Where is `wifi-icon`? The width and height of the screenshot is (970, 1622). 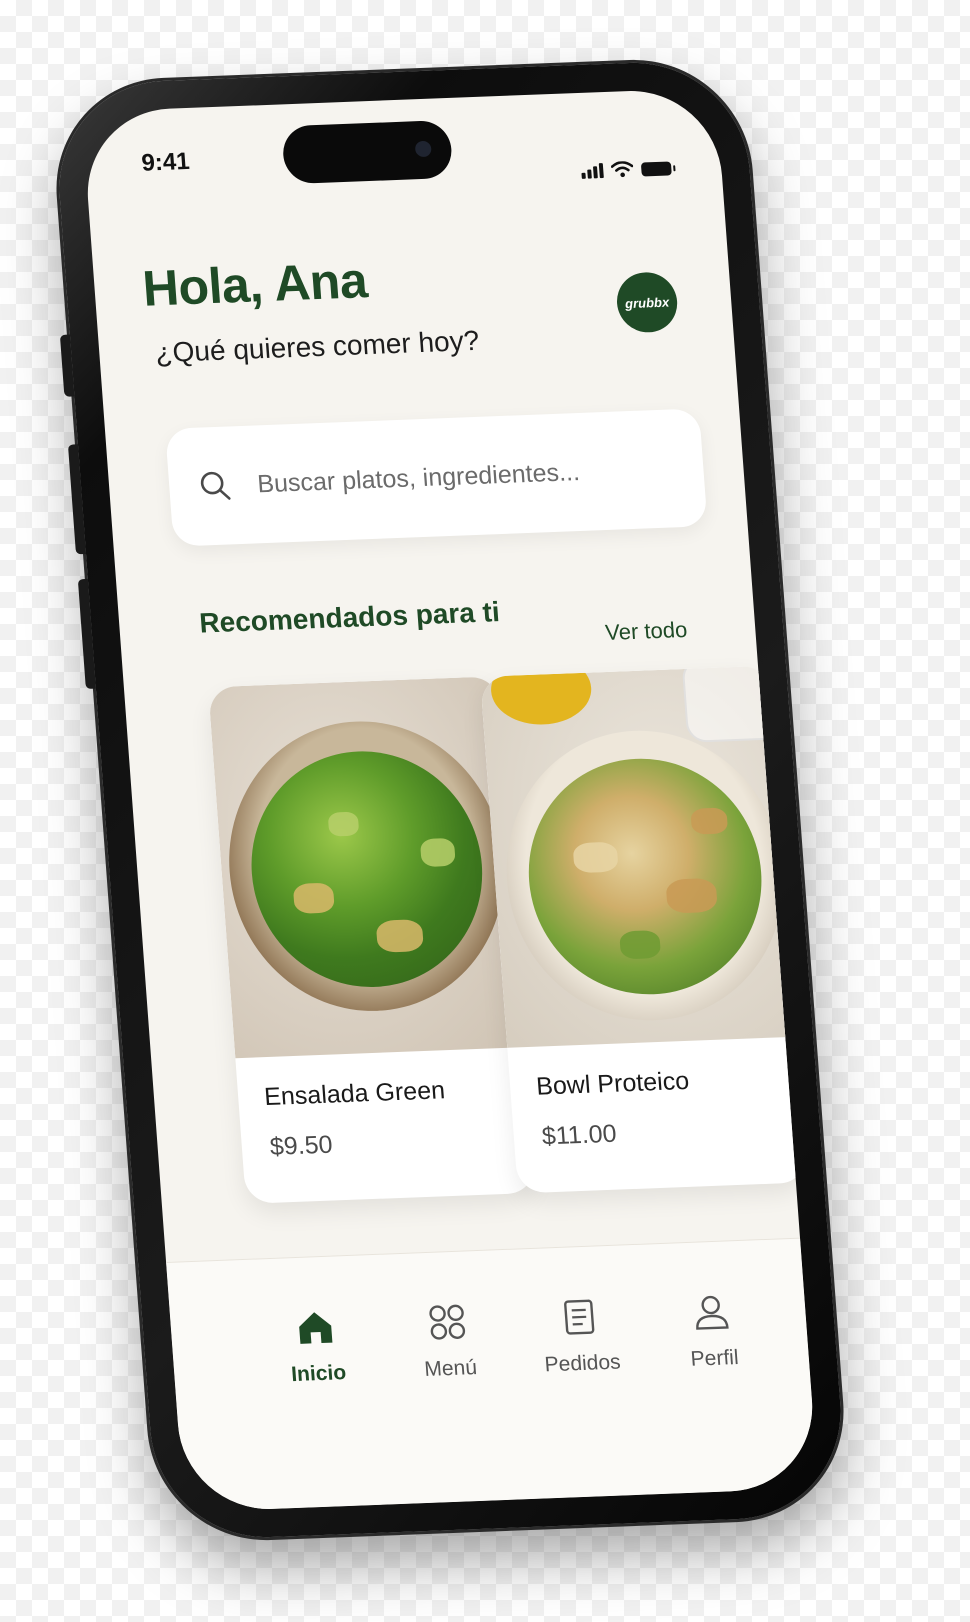
wifi-icon is located at coordinates (622, 169).